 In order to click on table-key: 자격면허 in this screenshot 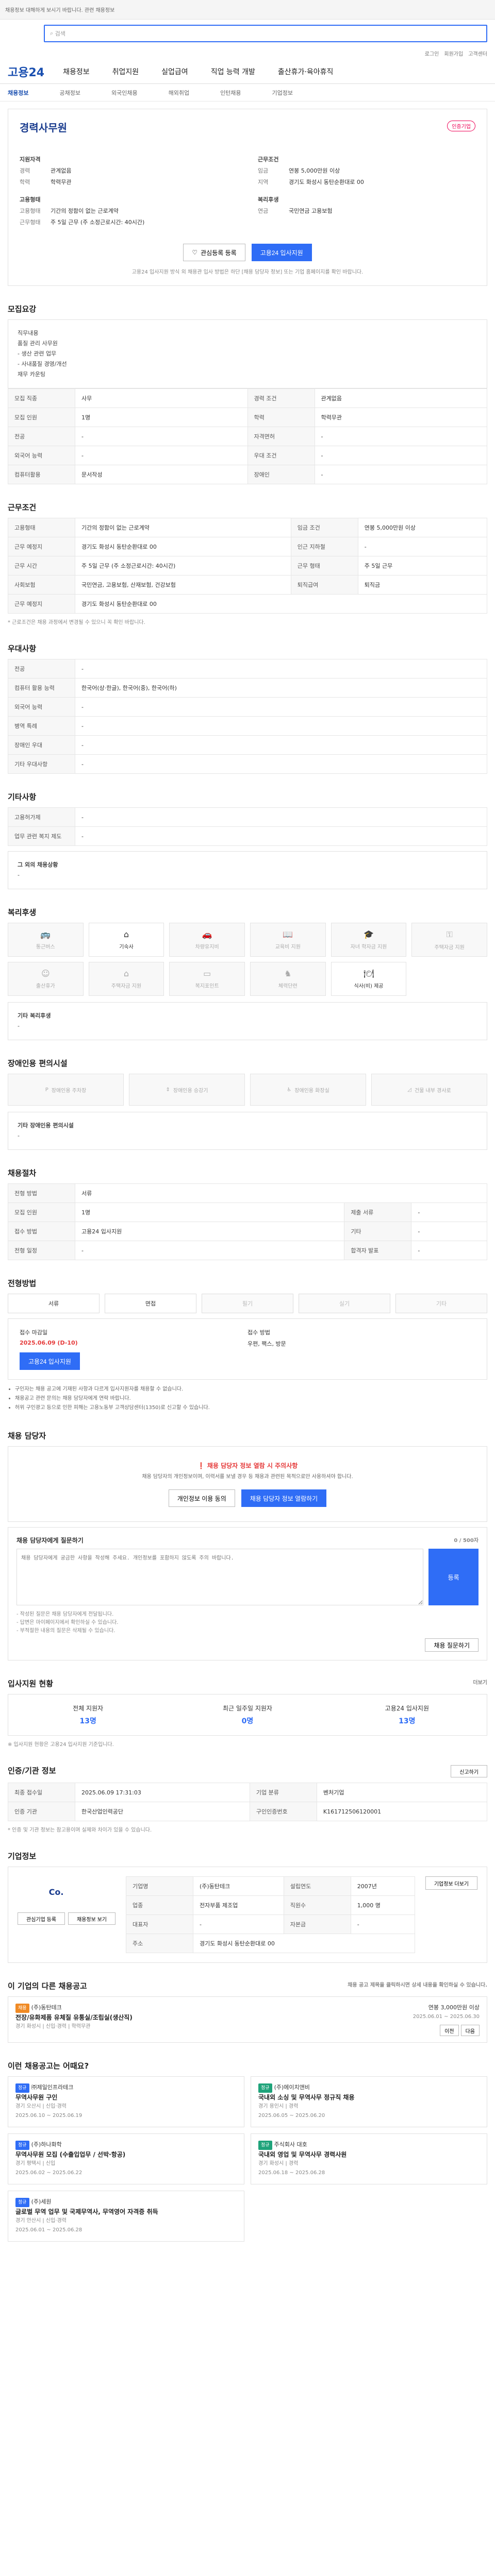, I will do `click(281, 436)`.